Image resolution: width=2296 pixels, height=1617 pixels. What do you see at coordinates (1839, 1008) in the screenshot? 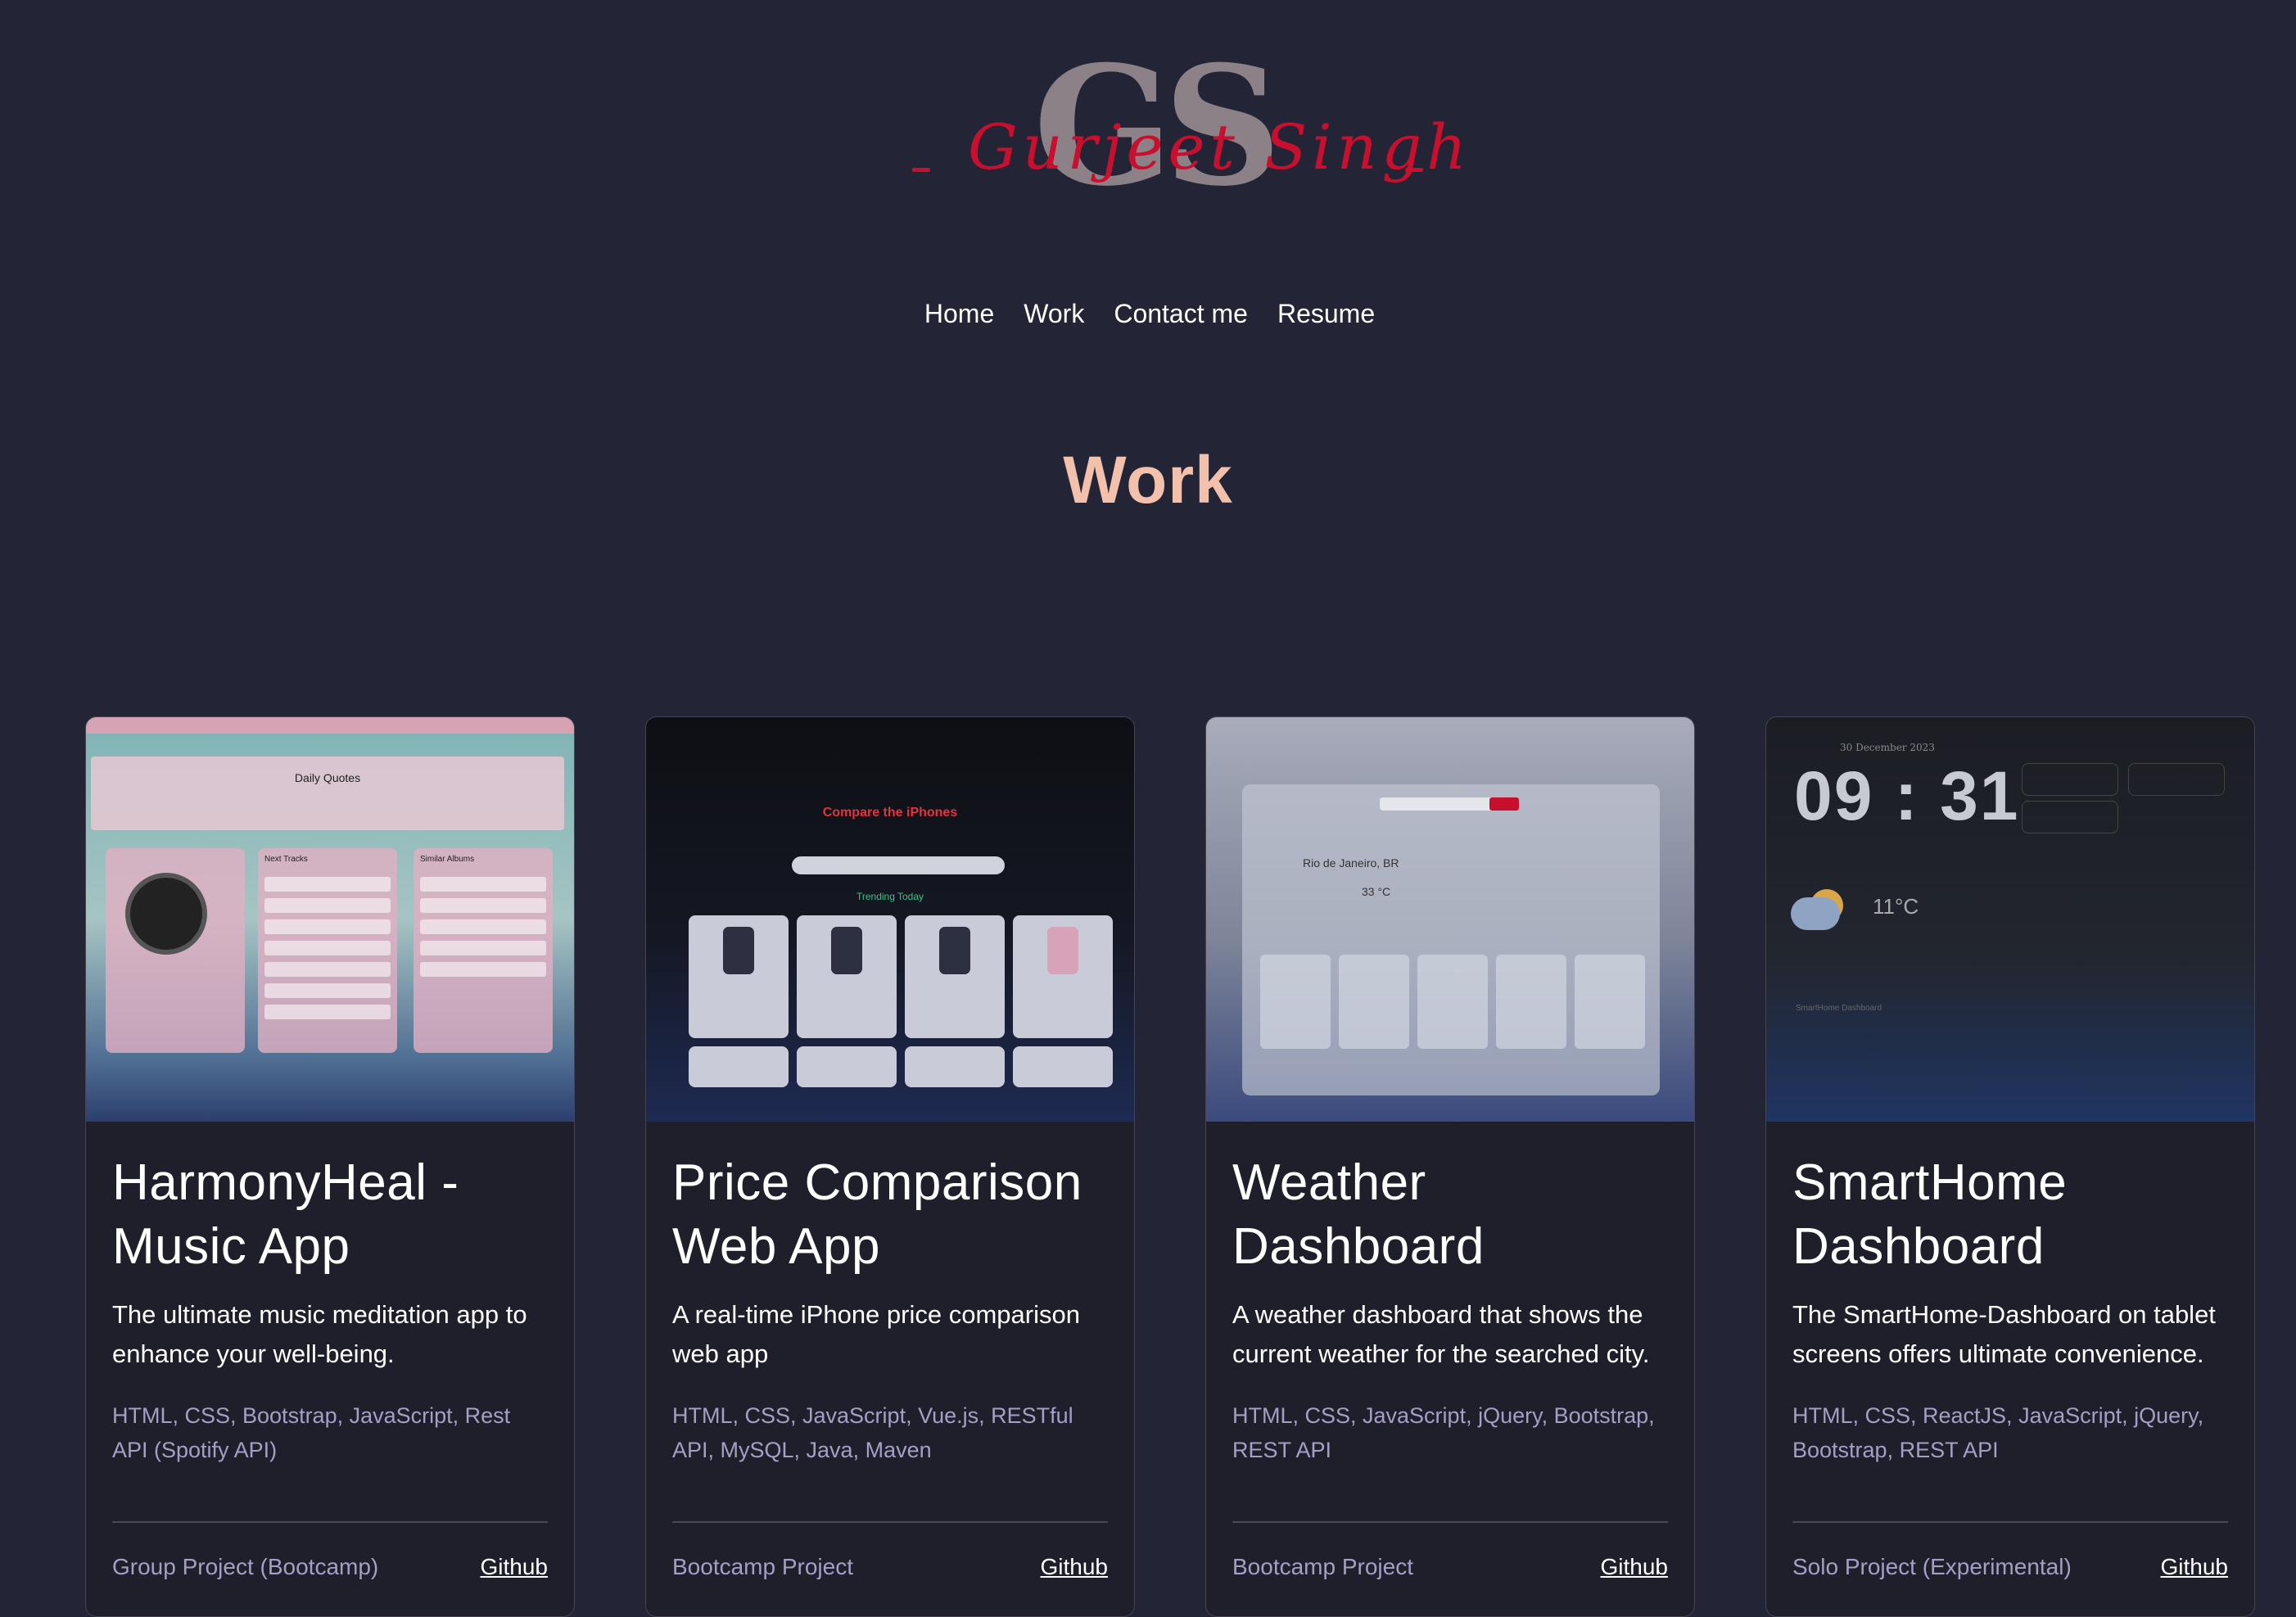
I see `thumb-label: SmartHome Dashboard` at bounding box center [1839, 1008].